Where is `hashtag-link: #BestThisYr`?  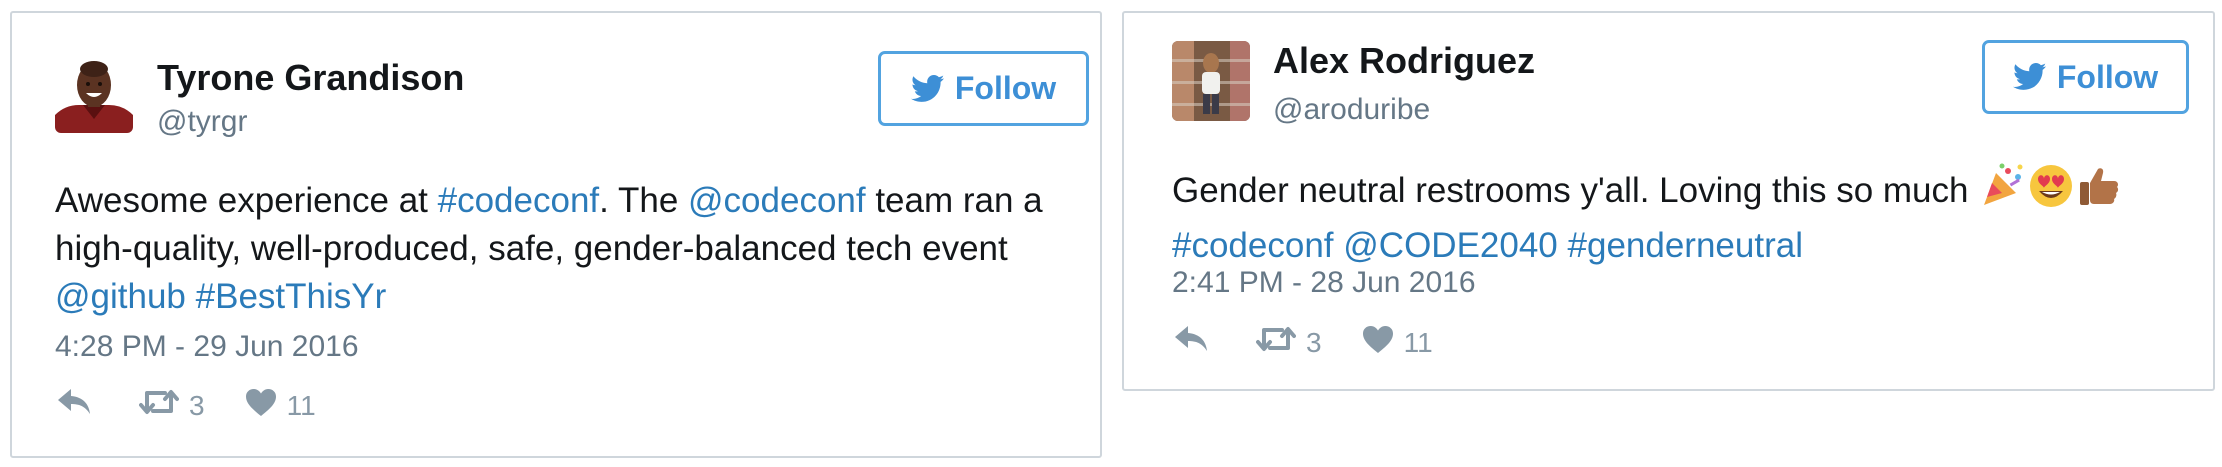
hashtag-link: #BestThisYr is located at coordinates (291, 296).